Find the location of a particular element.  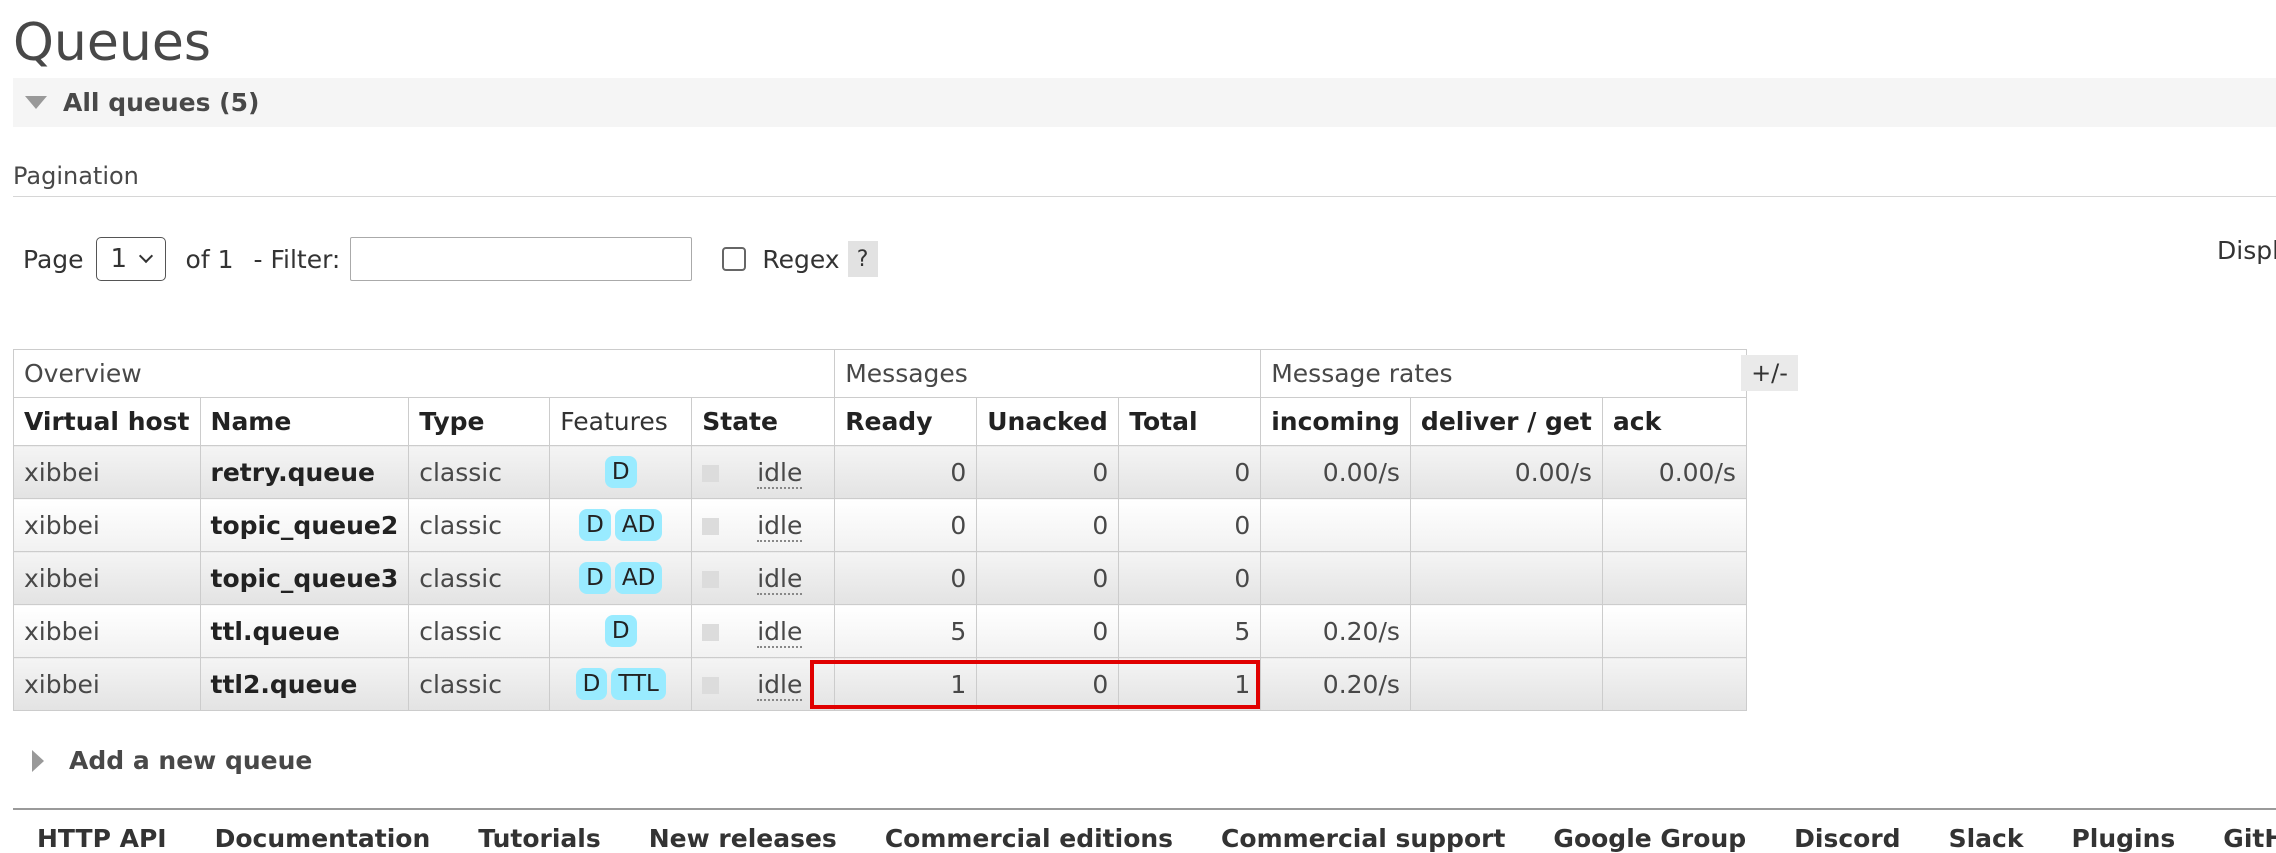

add-queue-toggle: Add a new queue is located at coordinates (172, 760).